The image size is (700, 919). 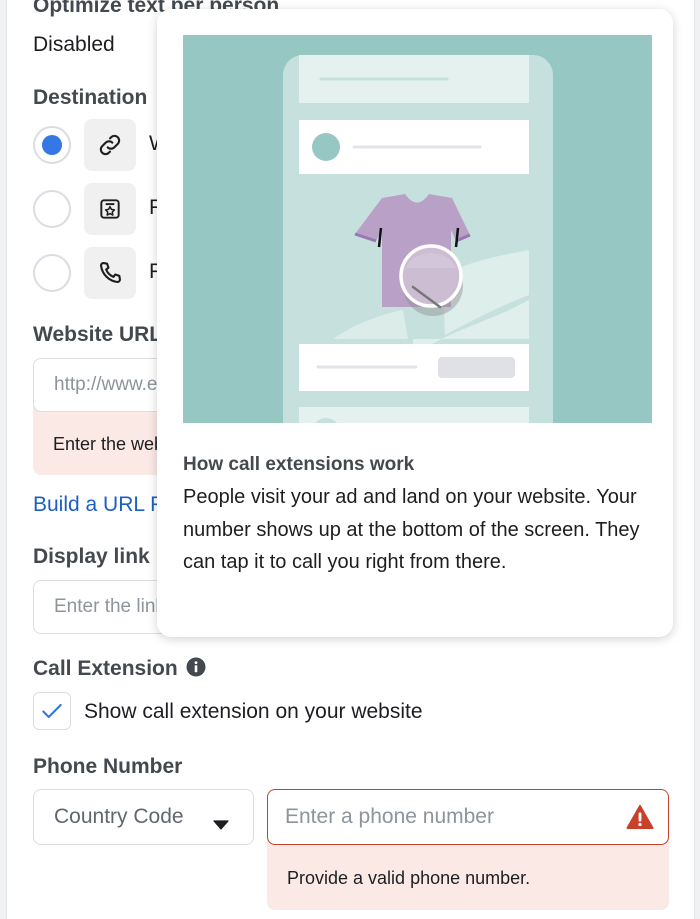 What do you see at coordinates (52, 145) in the screenshot?
I see `radio-website` at bounding box center [52, 145].